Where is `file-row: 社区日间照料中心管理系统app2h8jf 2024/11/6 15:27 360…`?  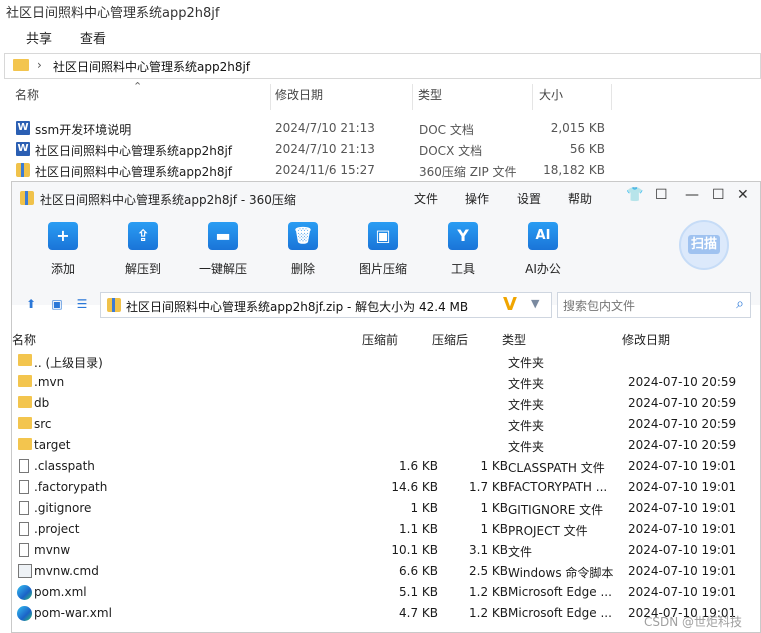 file-row: 社区日间照料中心管理系统app2h8jf 2024/11/6 15:27 360… is located at coordinates (380, 170).